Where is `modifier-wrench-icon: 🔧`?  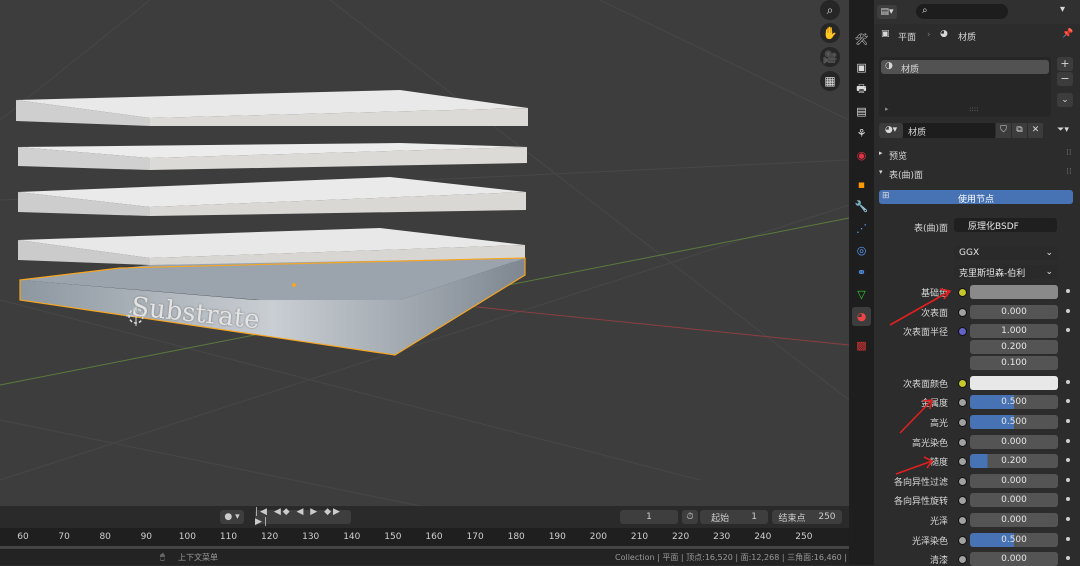
modifier-wrench-icon: 🔧 is located at coordinates (861, 206).